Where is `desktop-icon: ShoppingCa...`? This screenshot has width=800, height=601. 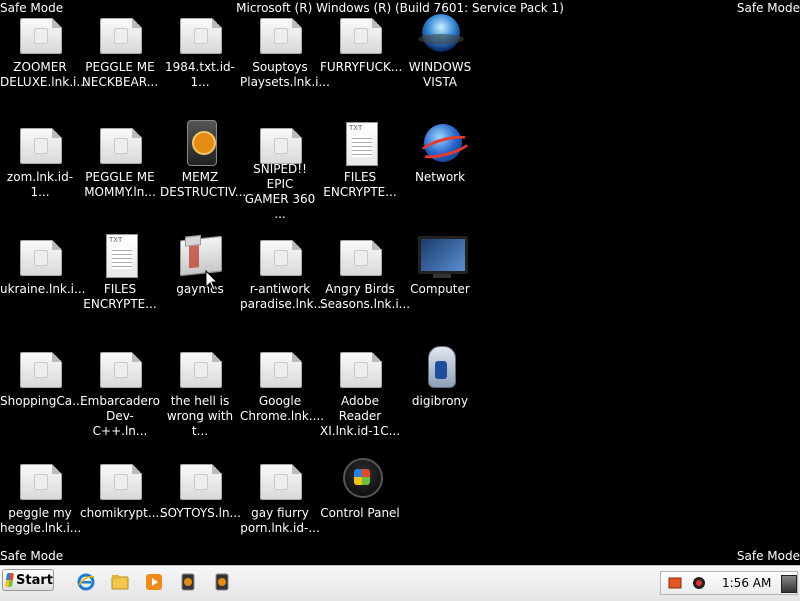 desktop-icon: ShoppingCa... is located at coordinates (42, 395).